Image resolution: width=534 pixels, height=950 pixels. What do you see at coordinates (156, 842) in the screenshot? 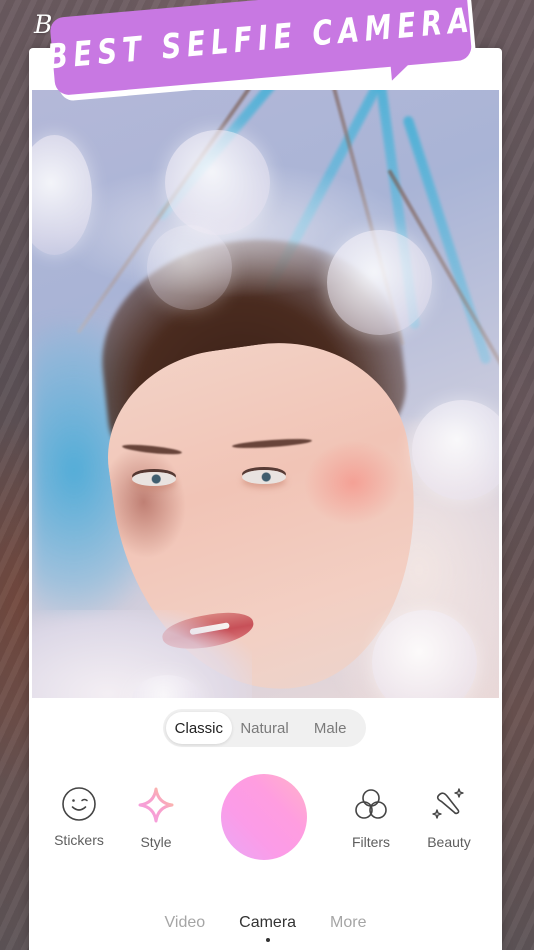
I see `style-label: Style` at bounding box center [156, 842].